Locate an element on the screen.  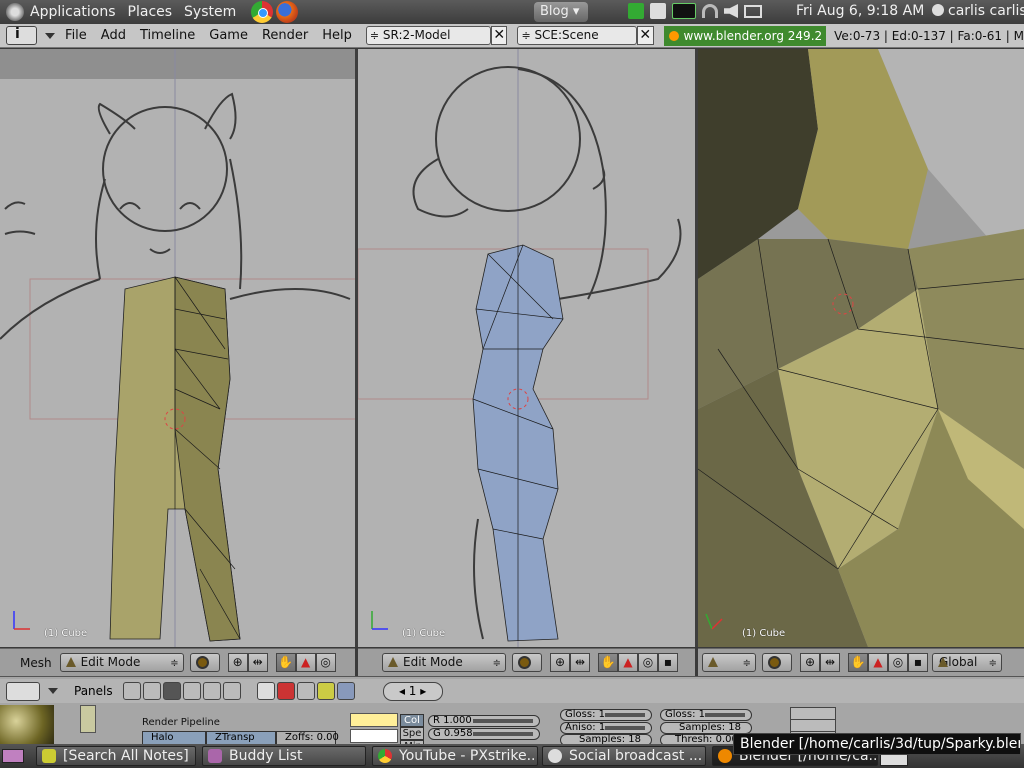
menu-applications: Applications is located at coordinates (73, 12).